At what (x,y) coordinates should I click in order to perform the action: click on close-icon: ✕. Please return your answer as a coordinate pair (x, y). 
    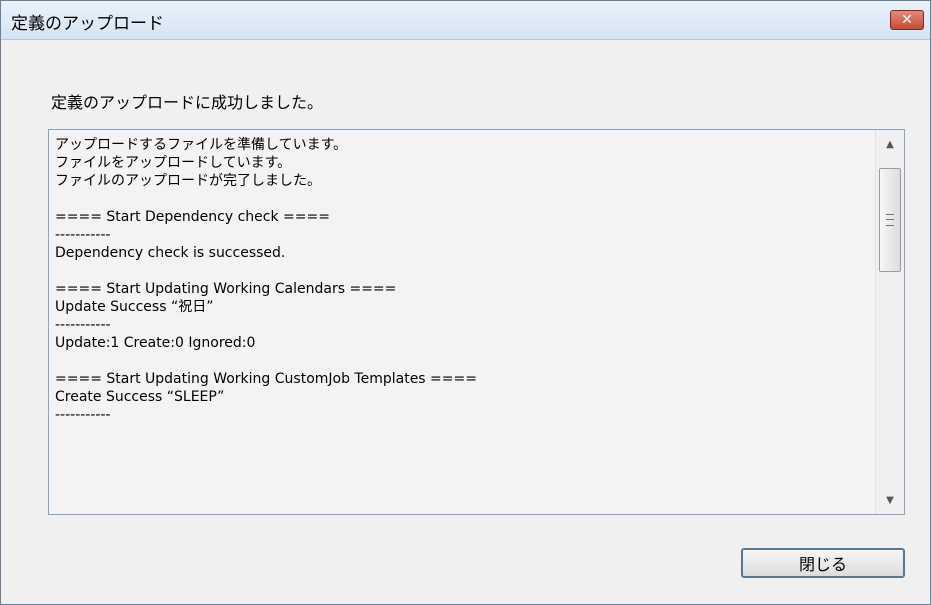
    Looking at the image, I should click on (907, 20).